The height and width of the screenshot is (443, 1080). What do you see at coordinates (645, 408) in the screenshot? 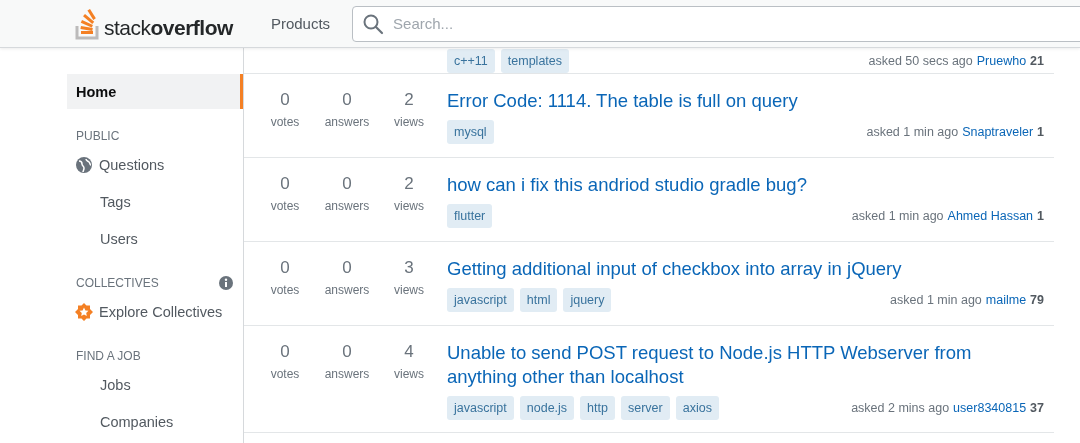
I see `tag: server` at bounding box center [645, 408].